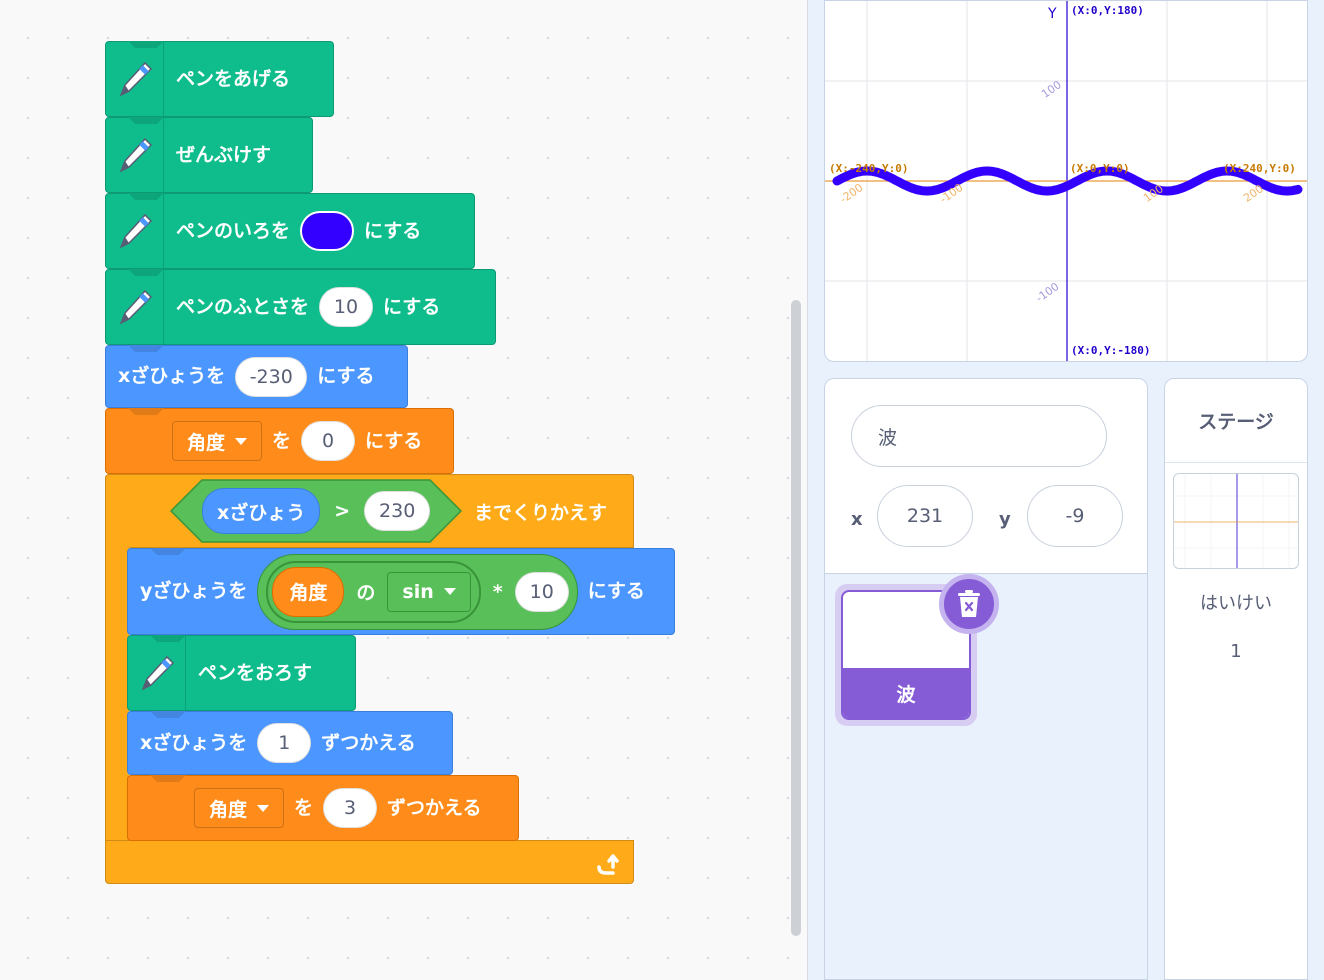 The width and height of the screenshot is (1324, 980). I want to click on top-coordinate-label: (X:0,Y:180), so click(1107, 10).